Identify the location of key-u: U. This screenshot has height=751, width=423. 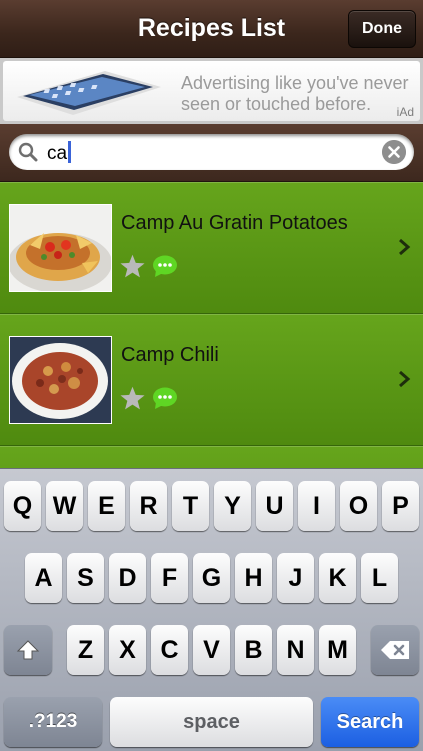
(274, 506).